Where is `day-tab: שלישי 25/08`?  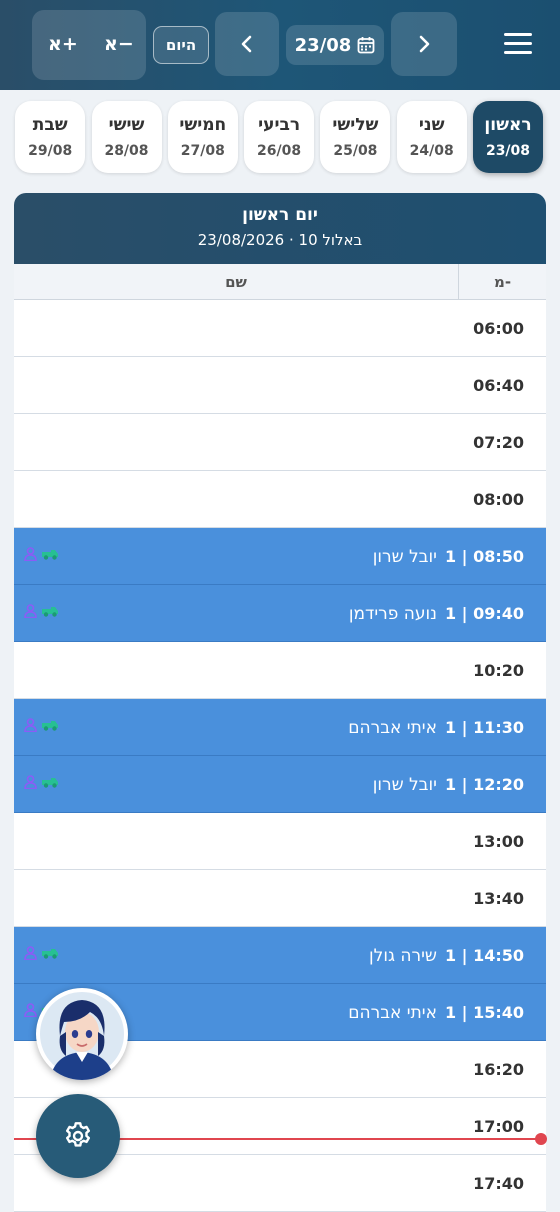 day-tab: שלישי 25/08 is located at coordinates (355, 137).